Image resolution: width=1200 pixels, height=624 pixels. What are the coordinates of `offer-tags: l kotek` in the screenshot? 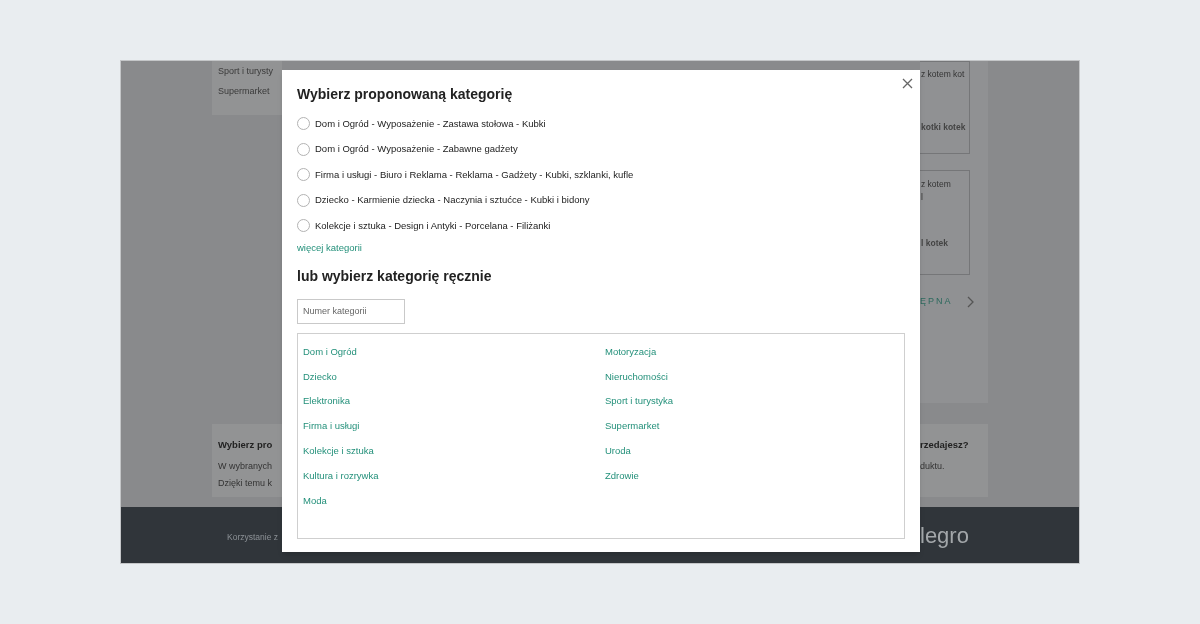 It's located at (945, 243).